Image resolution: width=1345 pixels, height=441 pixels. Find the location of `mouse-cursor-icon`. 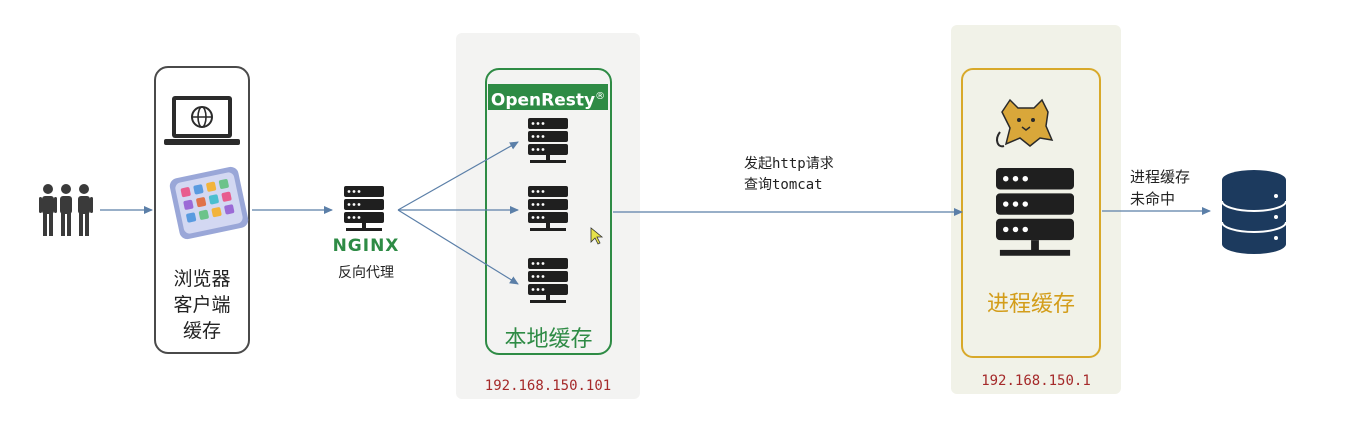

mouse-cursor-icon is located at coordinates (597, 236).